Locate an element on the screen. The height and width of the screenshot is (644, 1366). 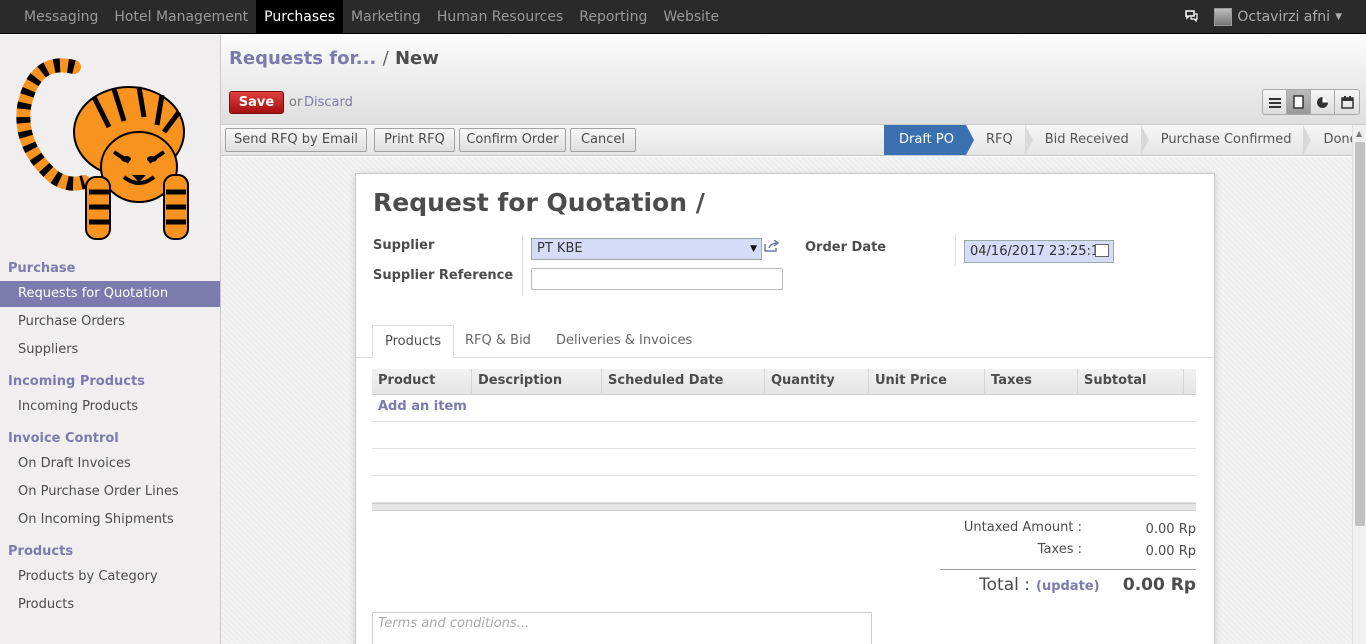
menu-website: Website is located at coordinates (691, 17).